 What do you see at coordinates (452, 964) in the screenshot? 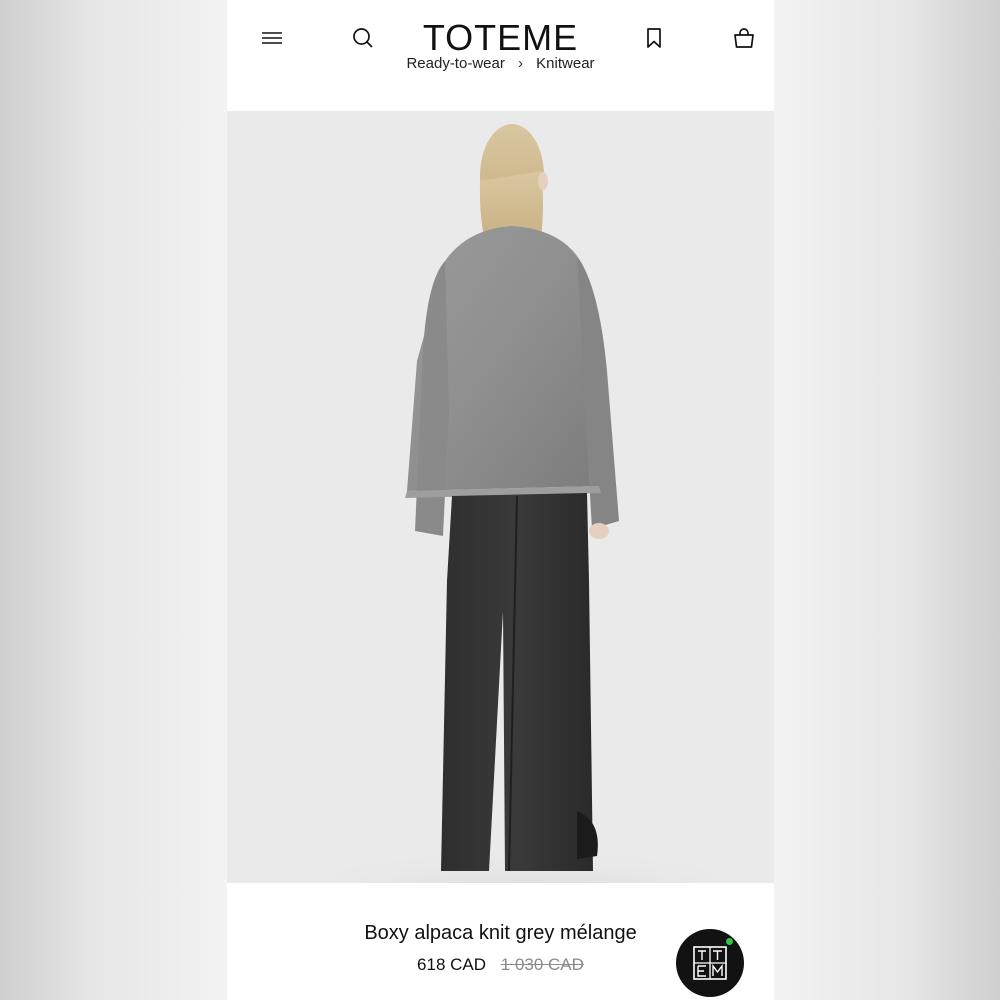
I see `sale-price: 618 CAD` at bounding box center [452, 964].